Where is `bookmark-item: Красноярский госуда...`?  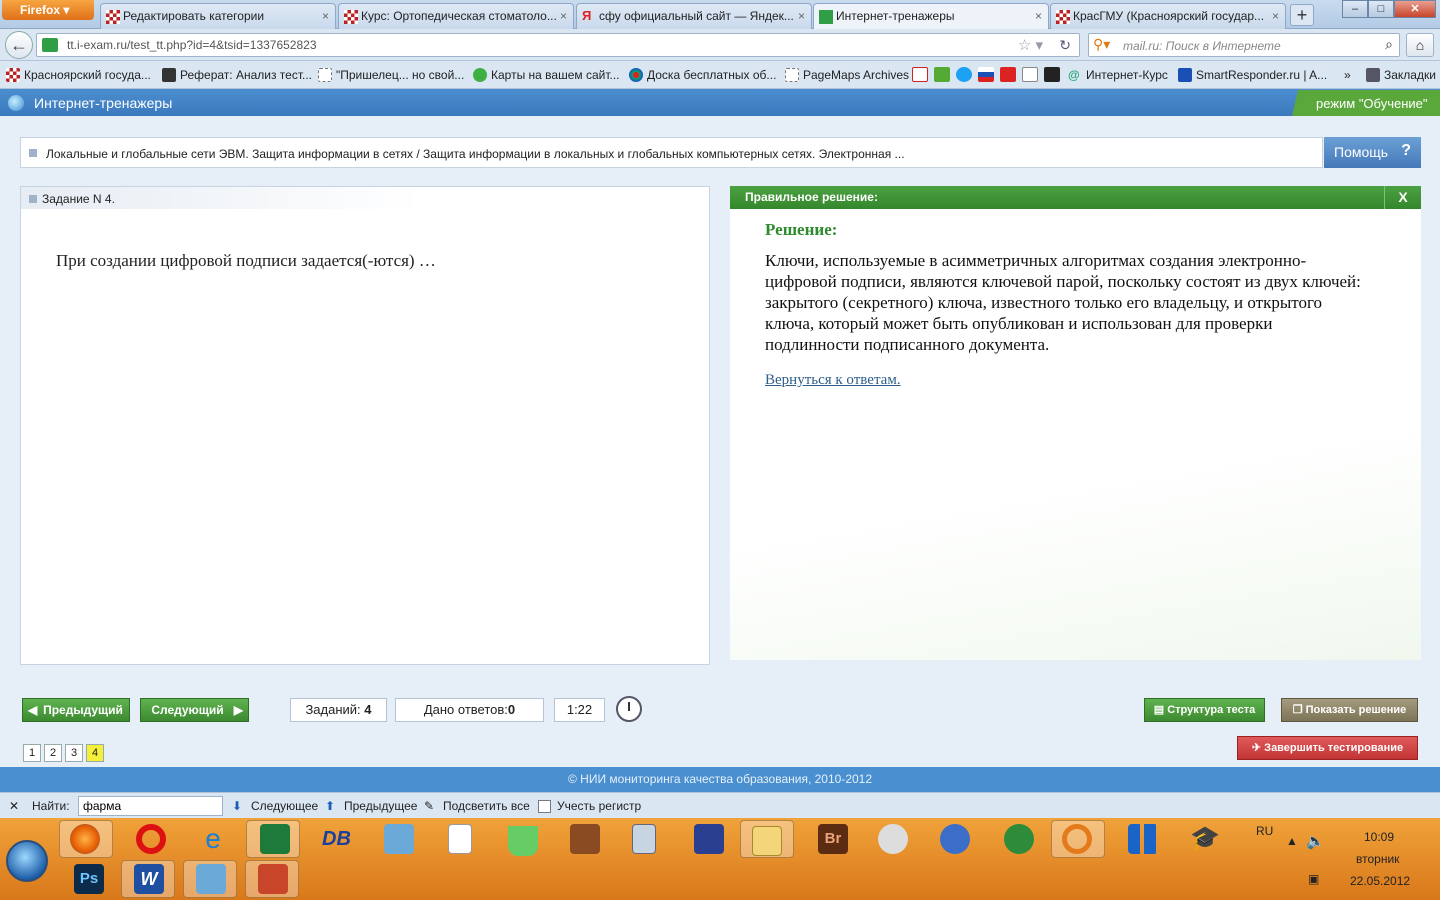 bookmark-item: Красноярский госуда... is located at coordinates (77, 75).